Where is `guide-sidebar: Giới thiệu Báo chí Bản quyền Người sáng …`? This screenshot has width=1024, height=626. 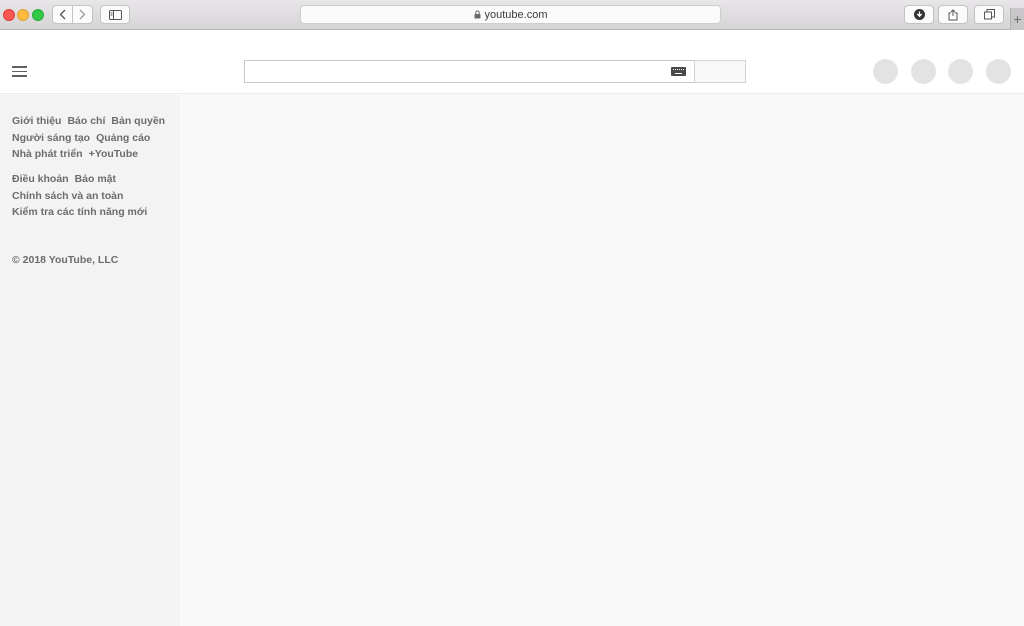
guide-sidebar: Giới thiệu Báo chí Bản quyền Người sáng … is located at coordinates (90, 360).